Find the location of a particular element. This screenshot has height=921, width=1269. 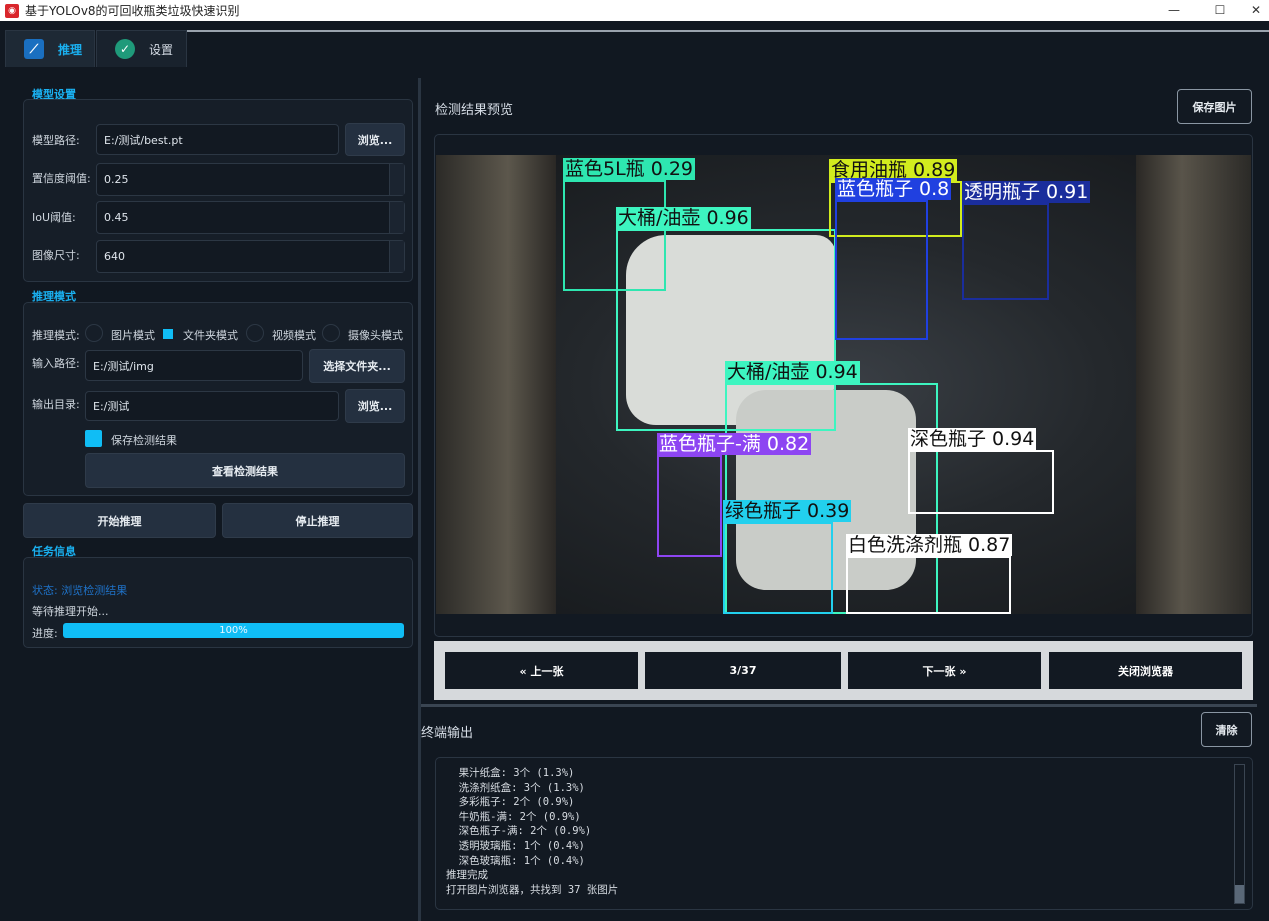

terminal-line: 牛奶瓶-满: 2个 (0.9%) is located at coordinates (513, 816).